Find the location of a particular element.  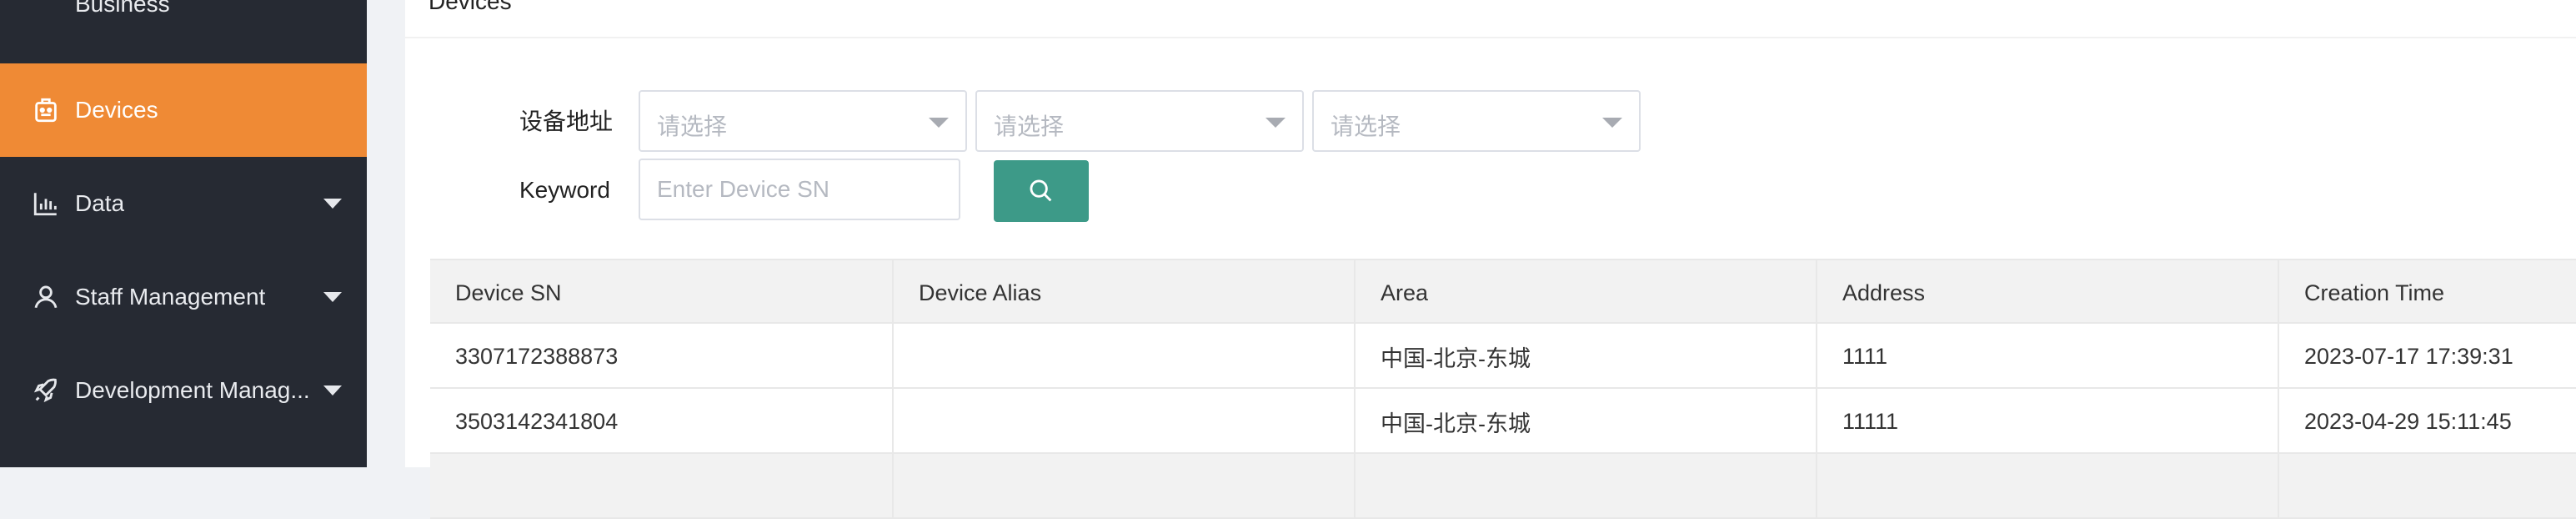

sidebar-item-label: Staff Management is located at coordinates (170, 297).